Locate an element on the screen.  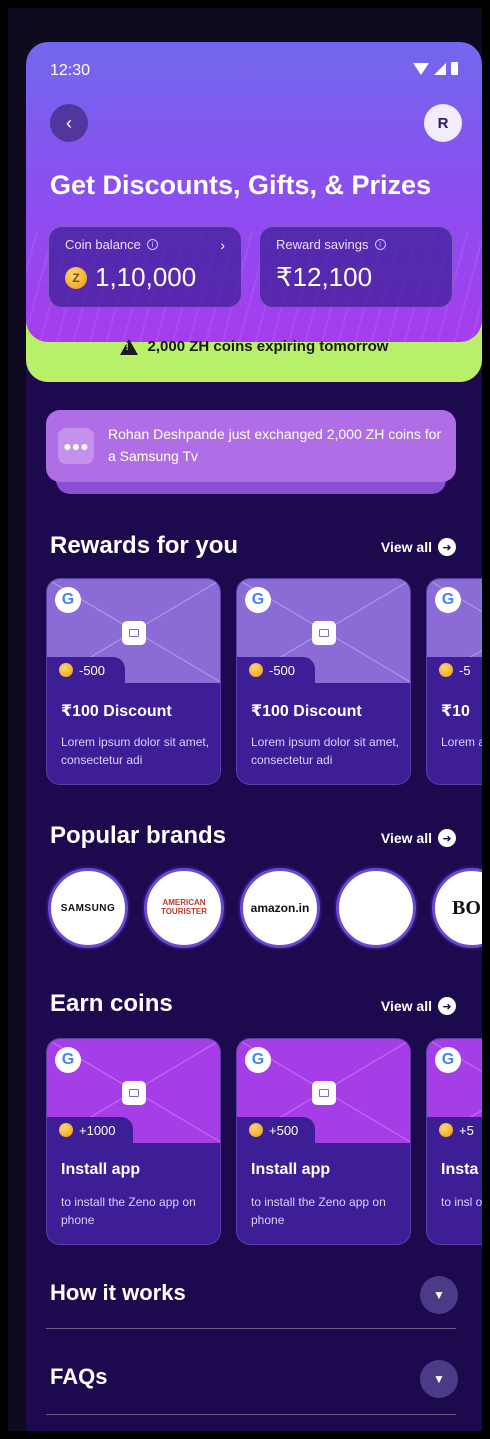
earn-reward: +5 is located at coordinates (466, 1130).